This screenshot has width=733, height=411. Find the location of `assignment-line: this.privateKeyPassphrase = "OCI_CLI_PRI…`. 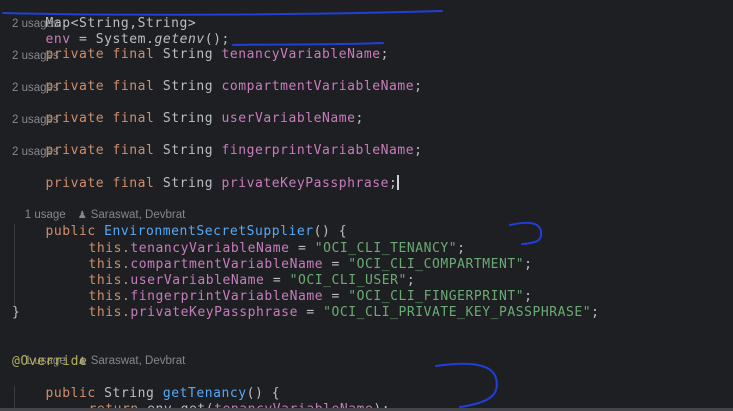

assignment-line: this.privateKeyPassphrase = "OCI_CLI_PRI… is located at coordinates (327, 304).